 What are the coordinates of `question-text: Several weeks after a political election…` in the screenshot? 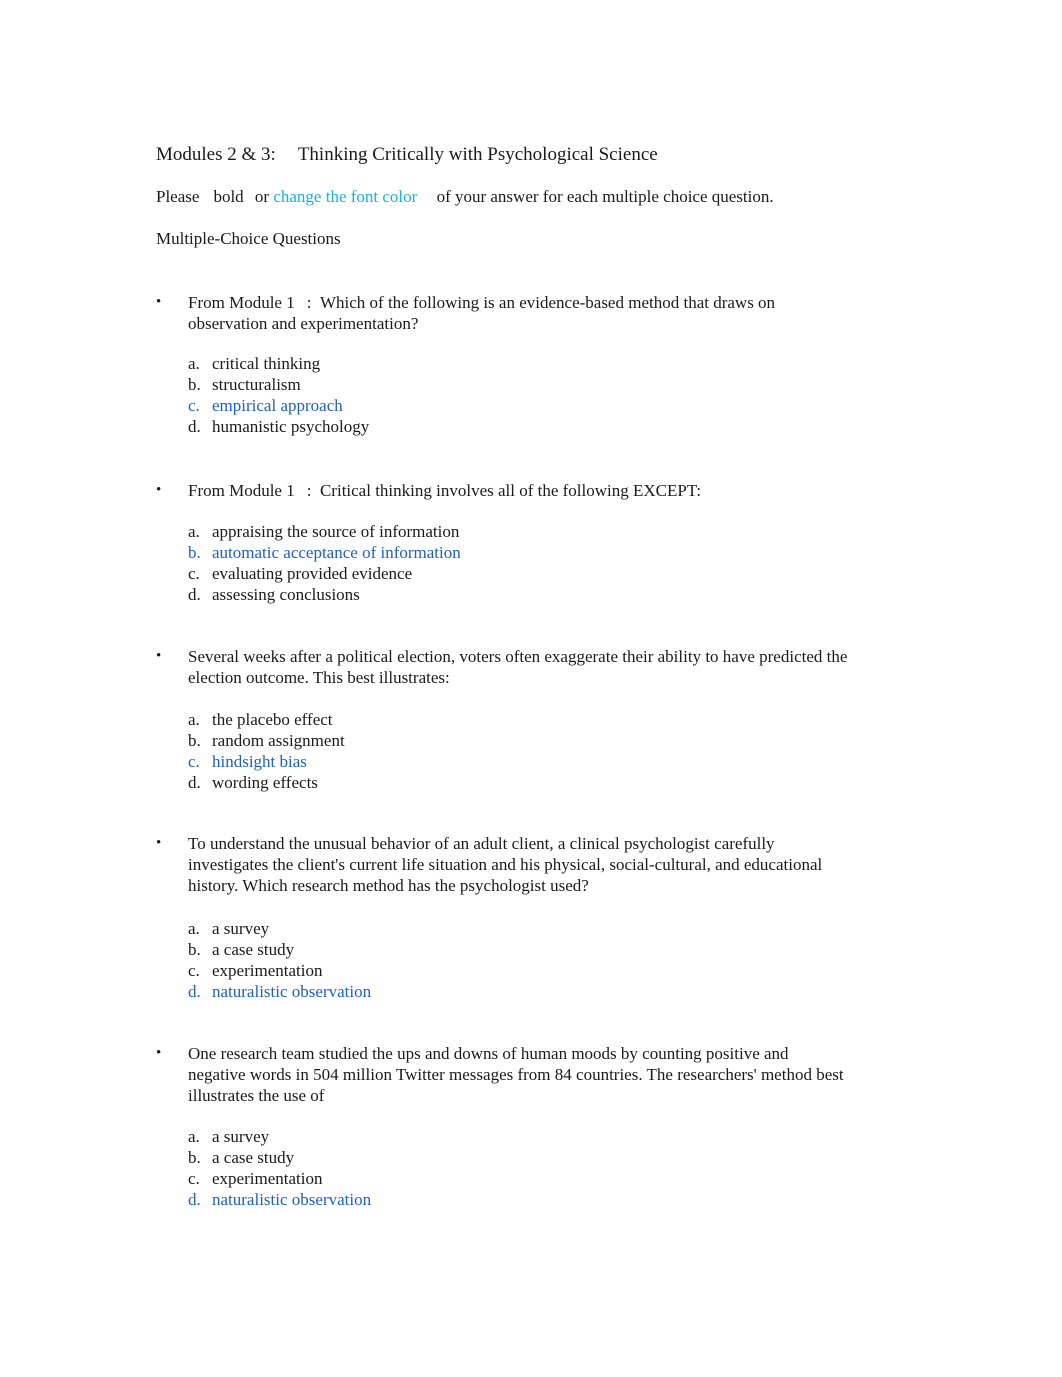 It's located at (518, 667).